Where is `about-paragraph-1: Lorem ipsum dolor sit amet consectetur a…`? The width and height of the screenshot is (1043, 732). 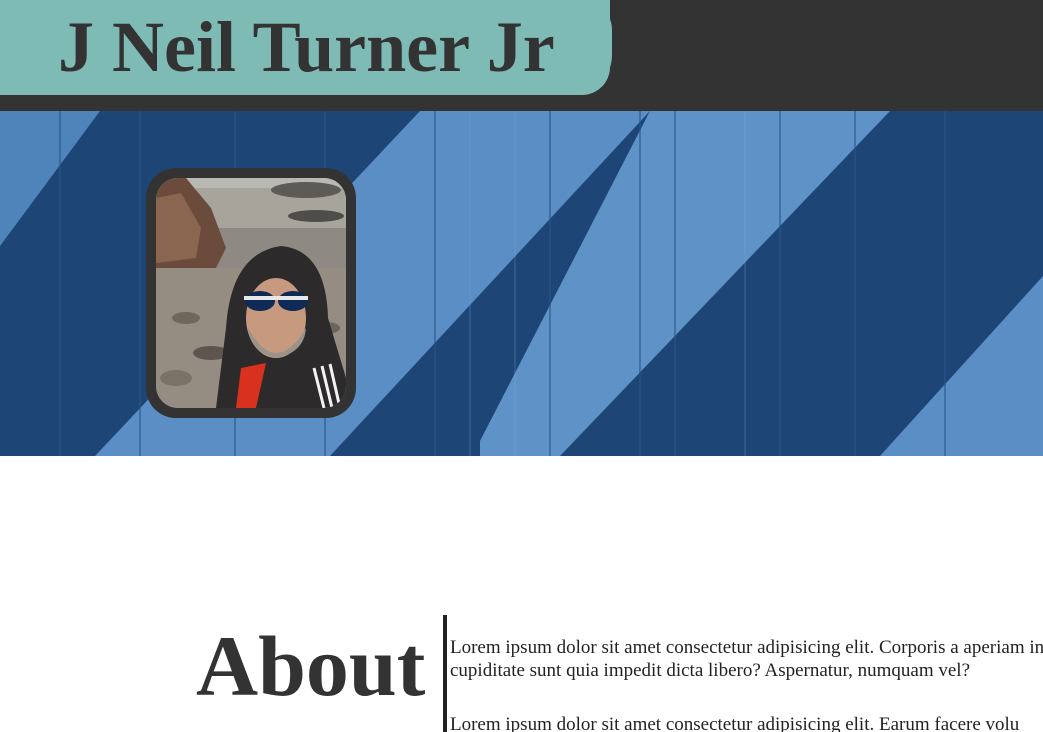 about-paragraph-1: Lorem ipsum dolor sit amet consectetur a… is located at coordinates (746, 659).